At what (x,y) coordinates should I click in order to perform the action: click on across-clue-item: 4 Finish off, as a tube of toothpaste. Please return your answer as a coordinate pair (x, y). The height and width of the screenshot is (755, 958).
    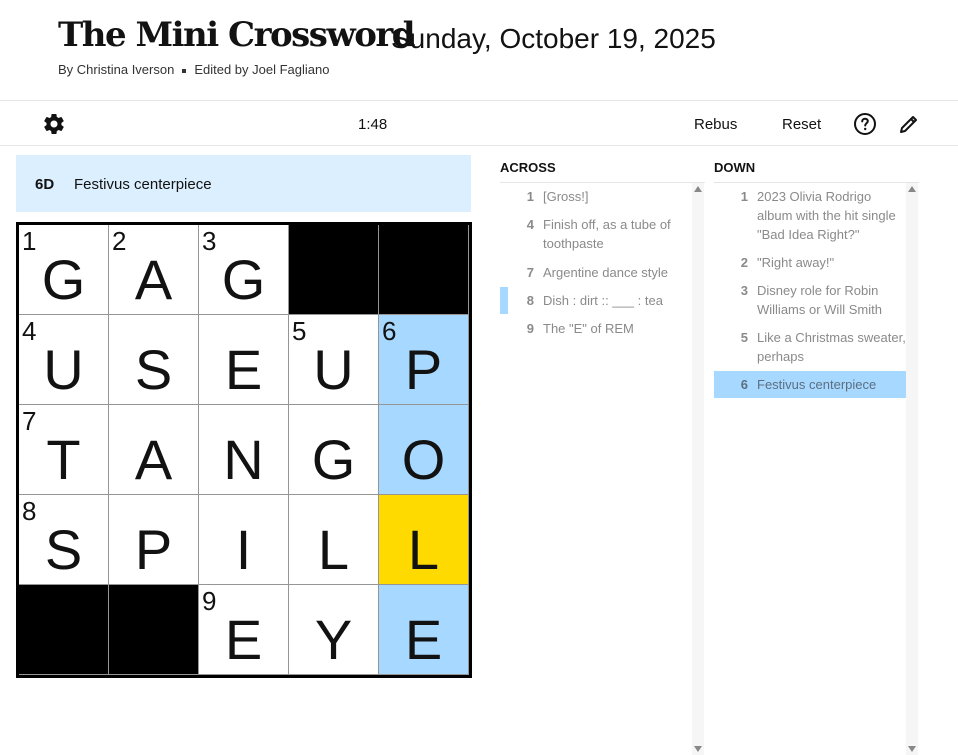
    Looking at the image, I should click on (596, 234).